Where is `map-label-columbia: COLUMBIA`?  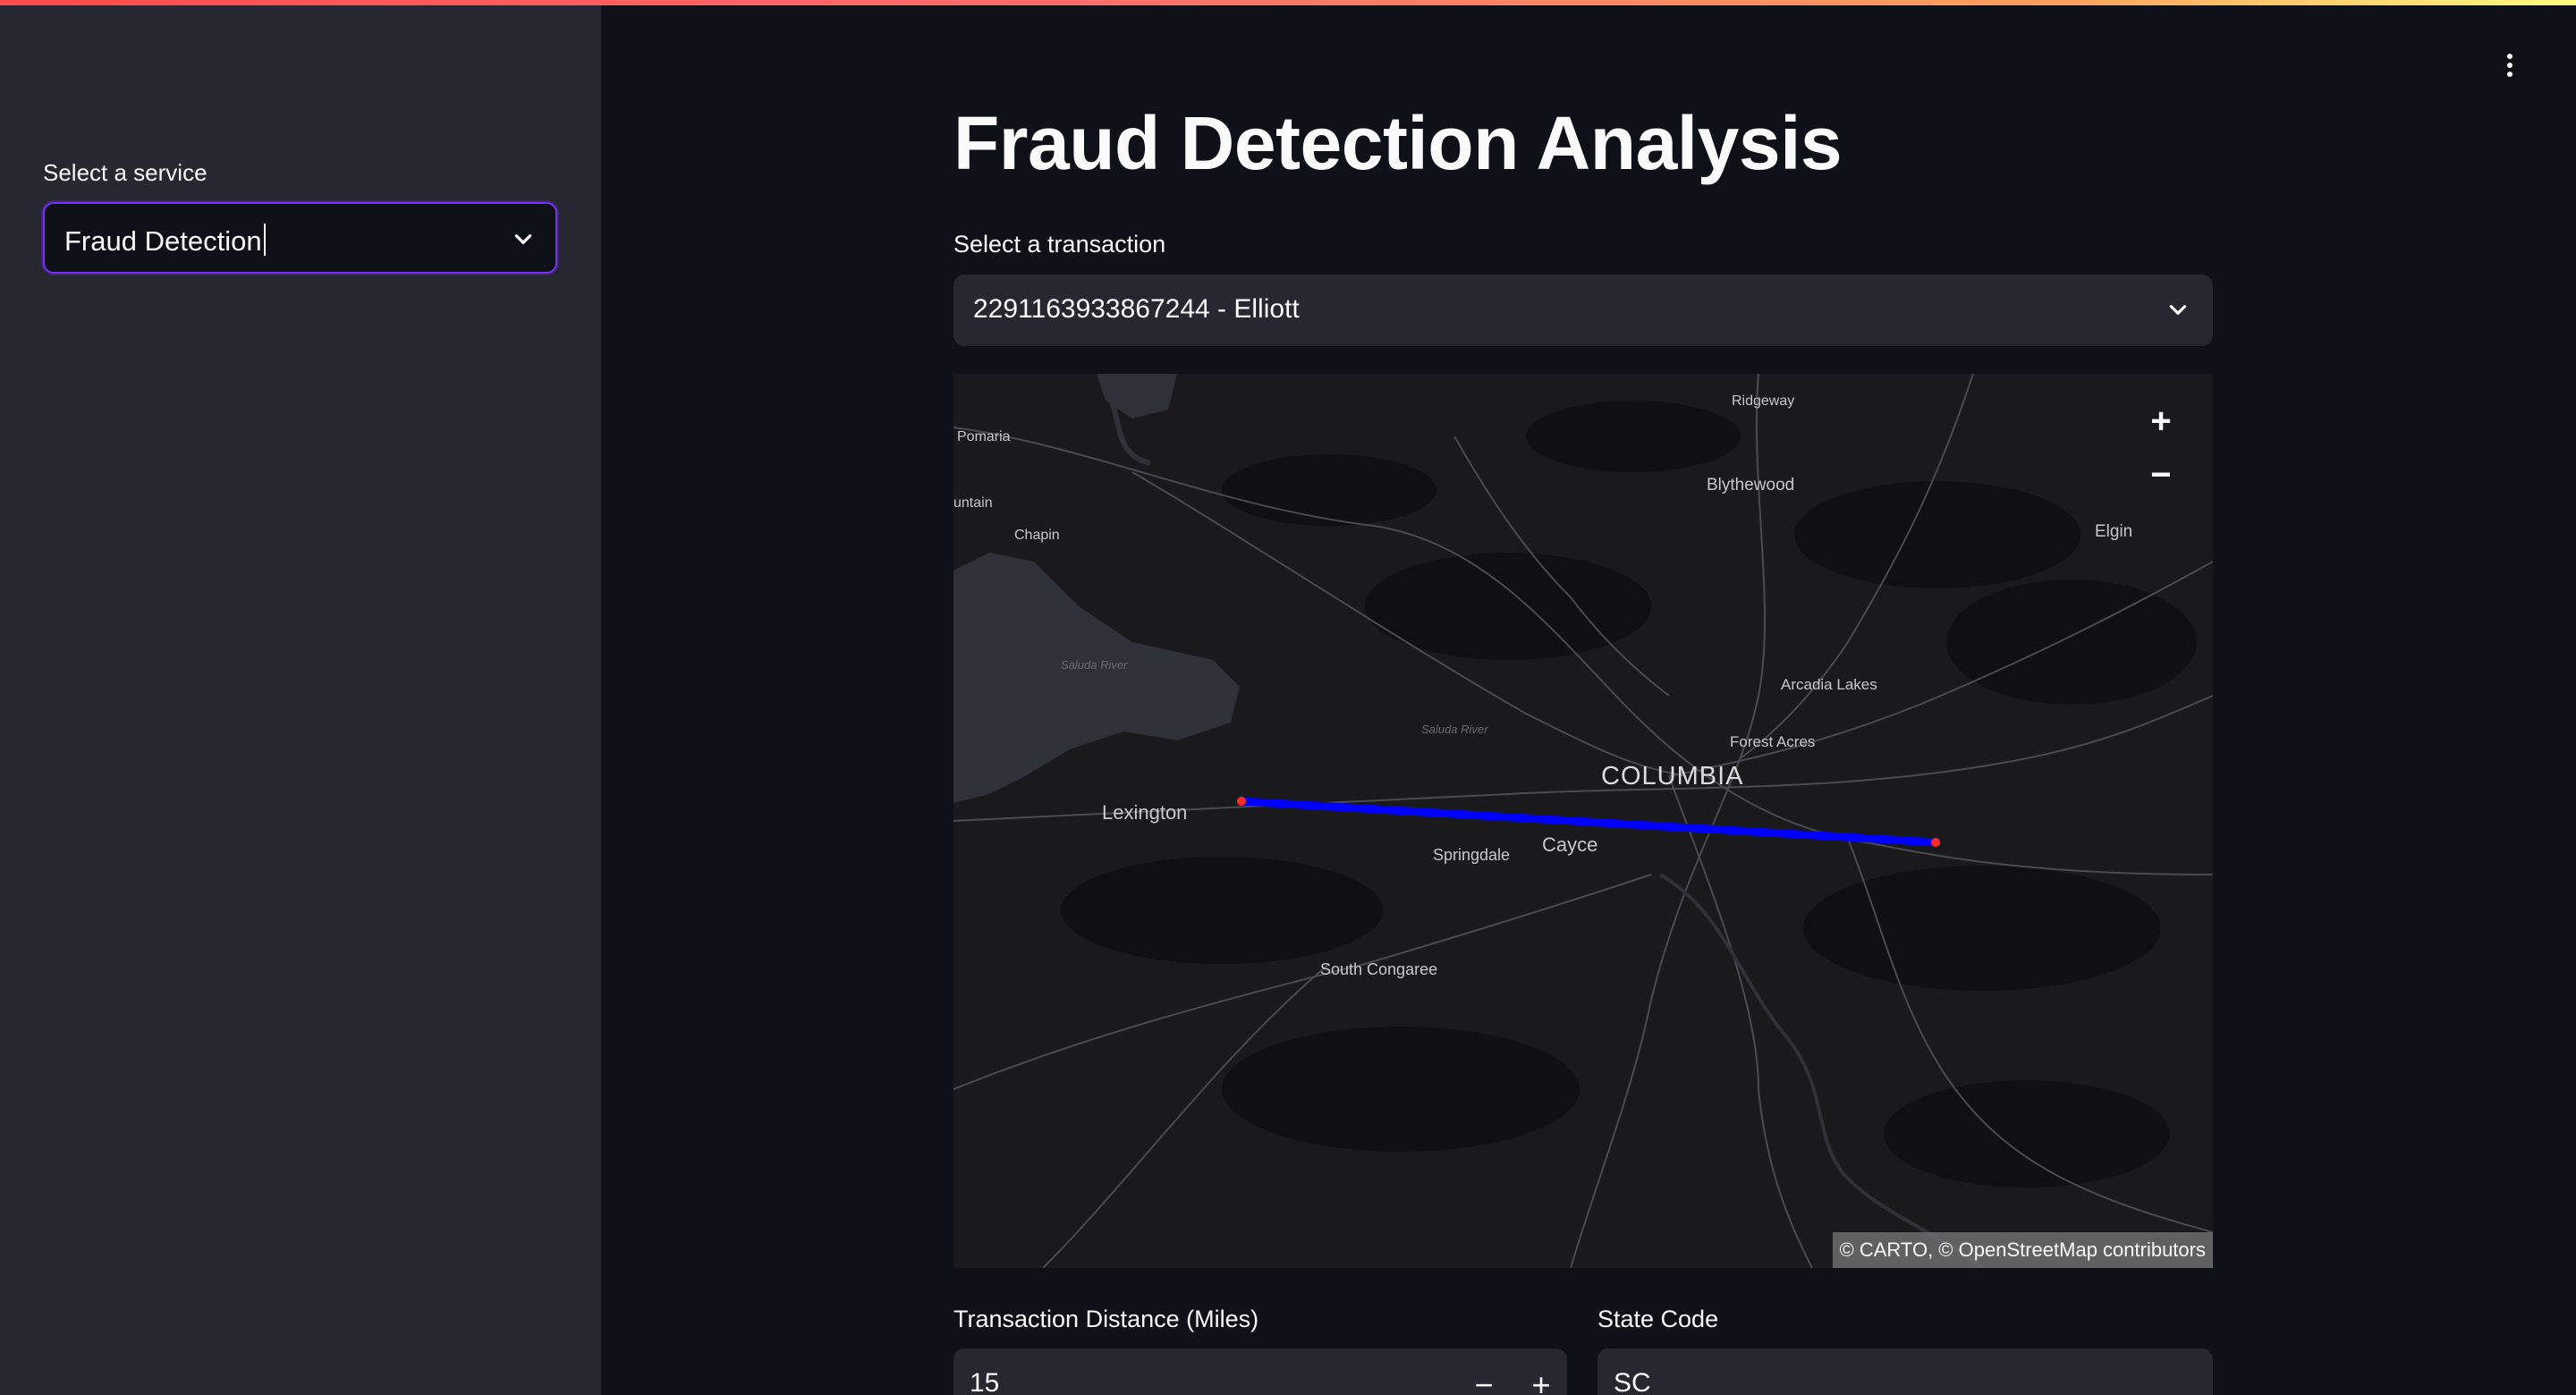
map-label-columbia: COLUMBIA is located at coordinates (1672, 776).